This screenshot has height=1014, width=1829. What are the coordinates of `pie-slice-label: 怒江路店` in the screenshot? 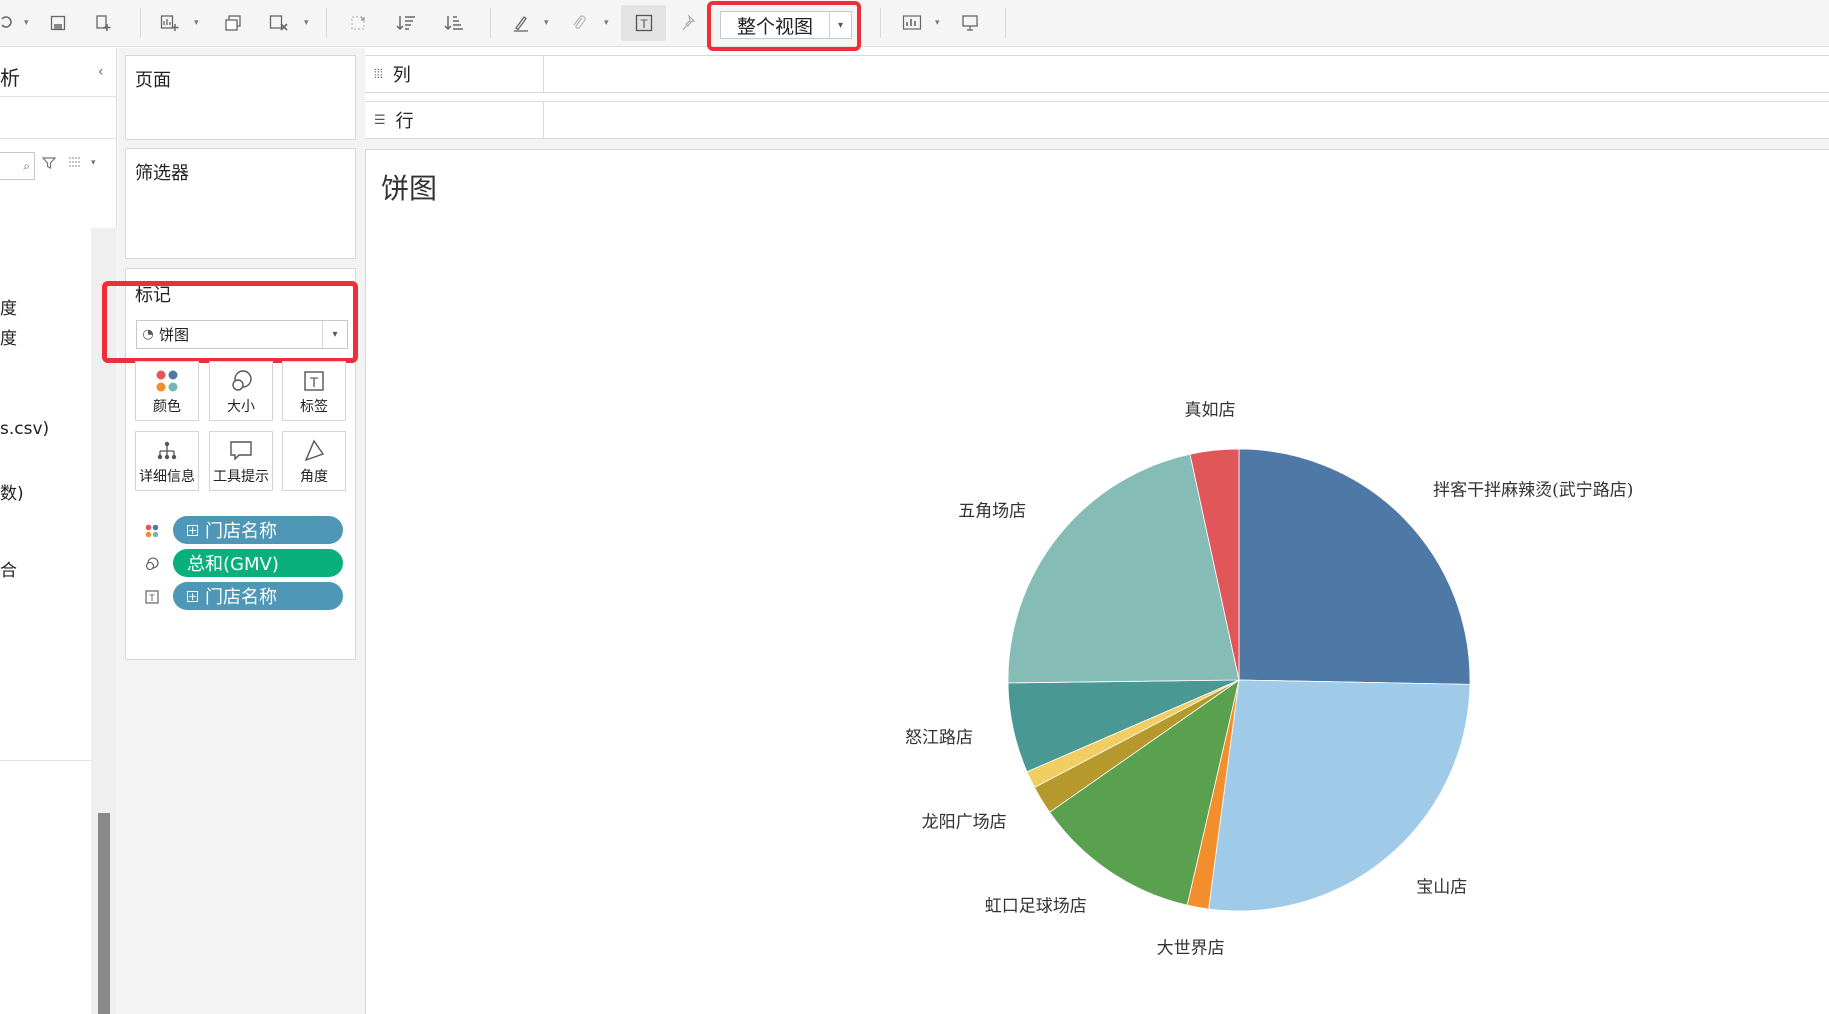 It's located at (939, 738).